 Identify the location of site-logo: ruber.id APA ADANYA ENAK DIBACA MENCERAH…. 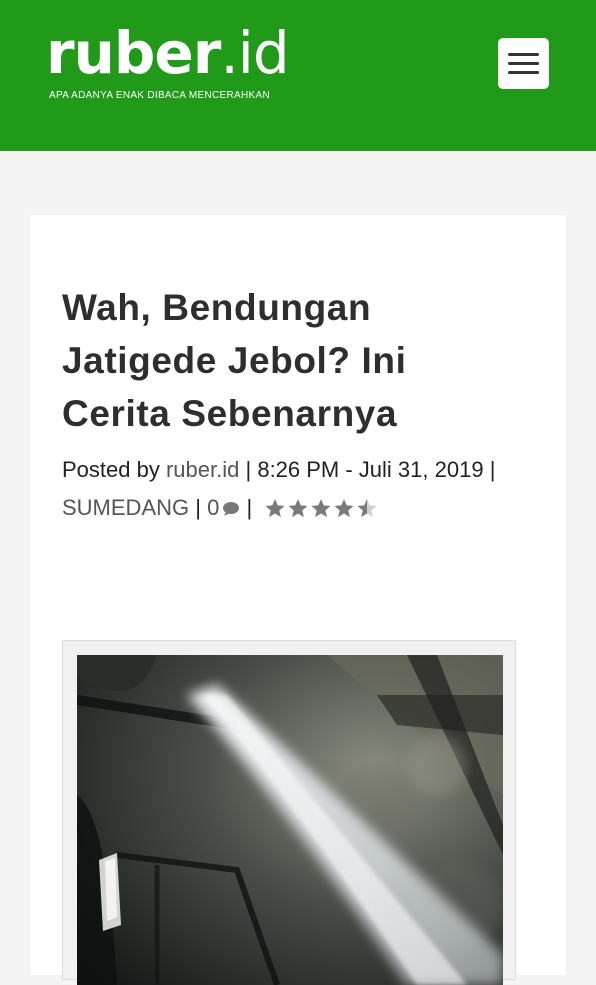
(168, 60).